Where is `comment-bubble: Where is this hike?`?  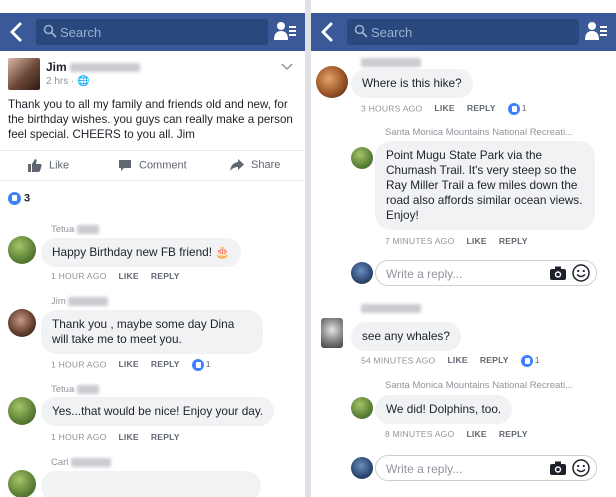 comment-bubble: Where is this hike? is located at coordinates (412, 83).